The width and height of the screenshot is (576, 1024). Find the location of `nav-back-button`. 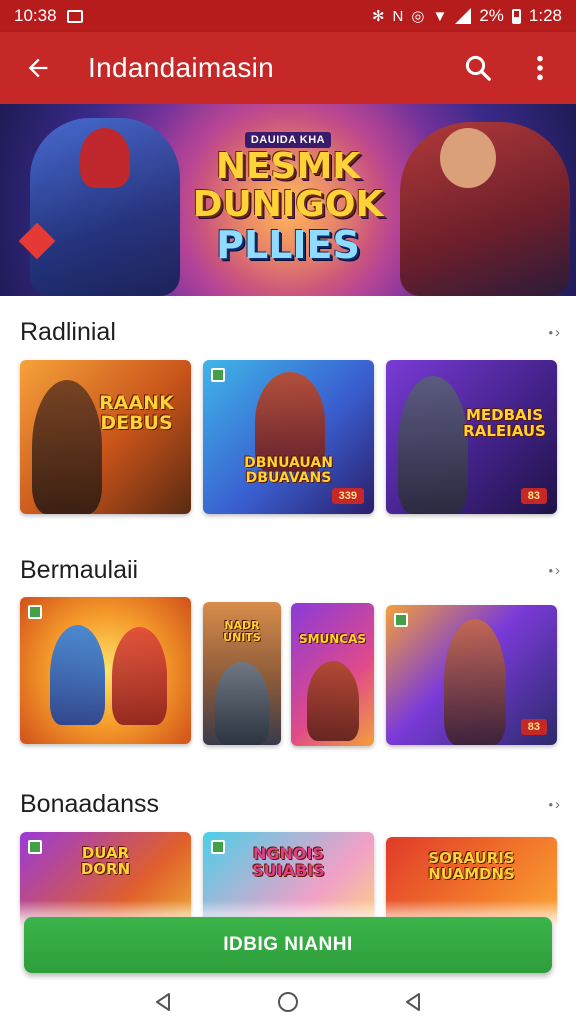

nav-back-button is located at coordinates (163, 1002).